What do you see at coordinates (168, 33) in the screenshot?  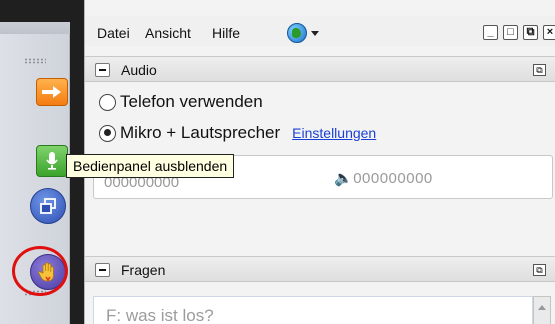 I see `menu-ansicht: Ansicht` at bounding box center [168, 33].